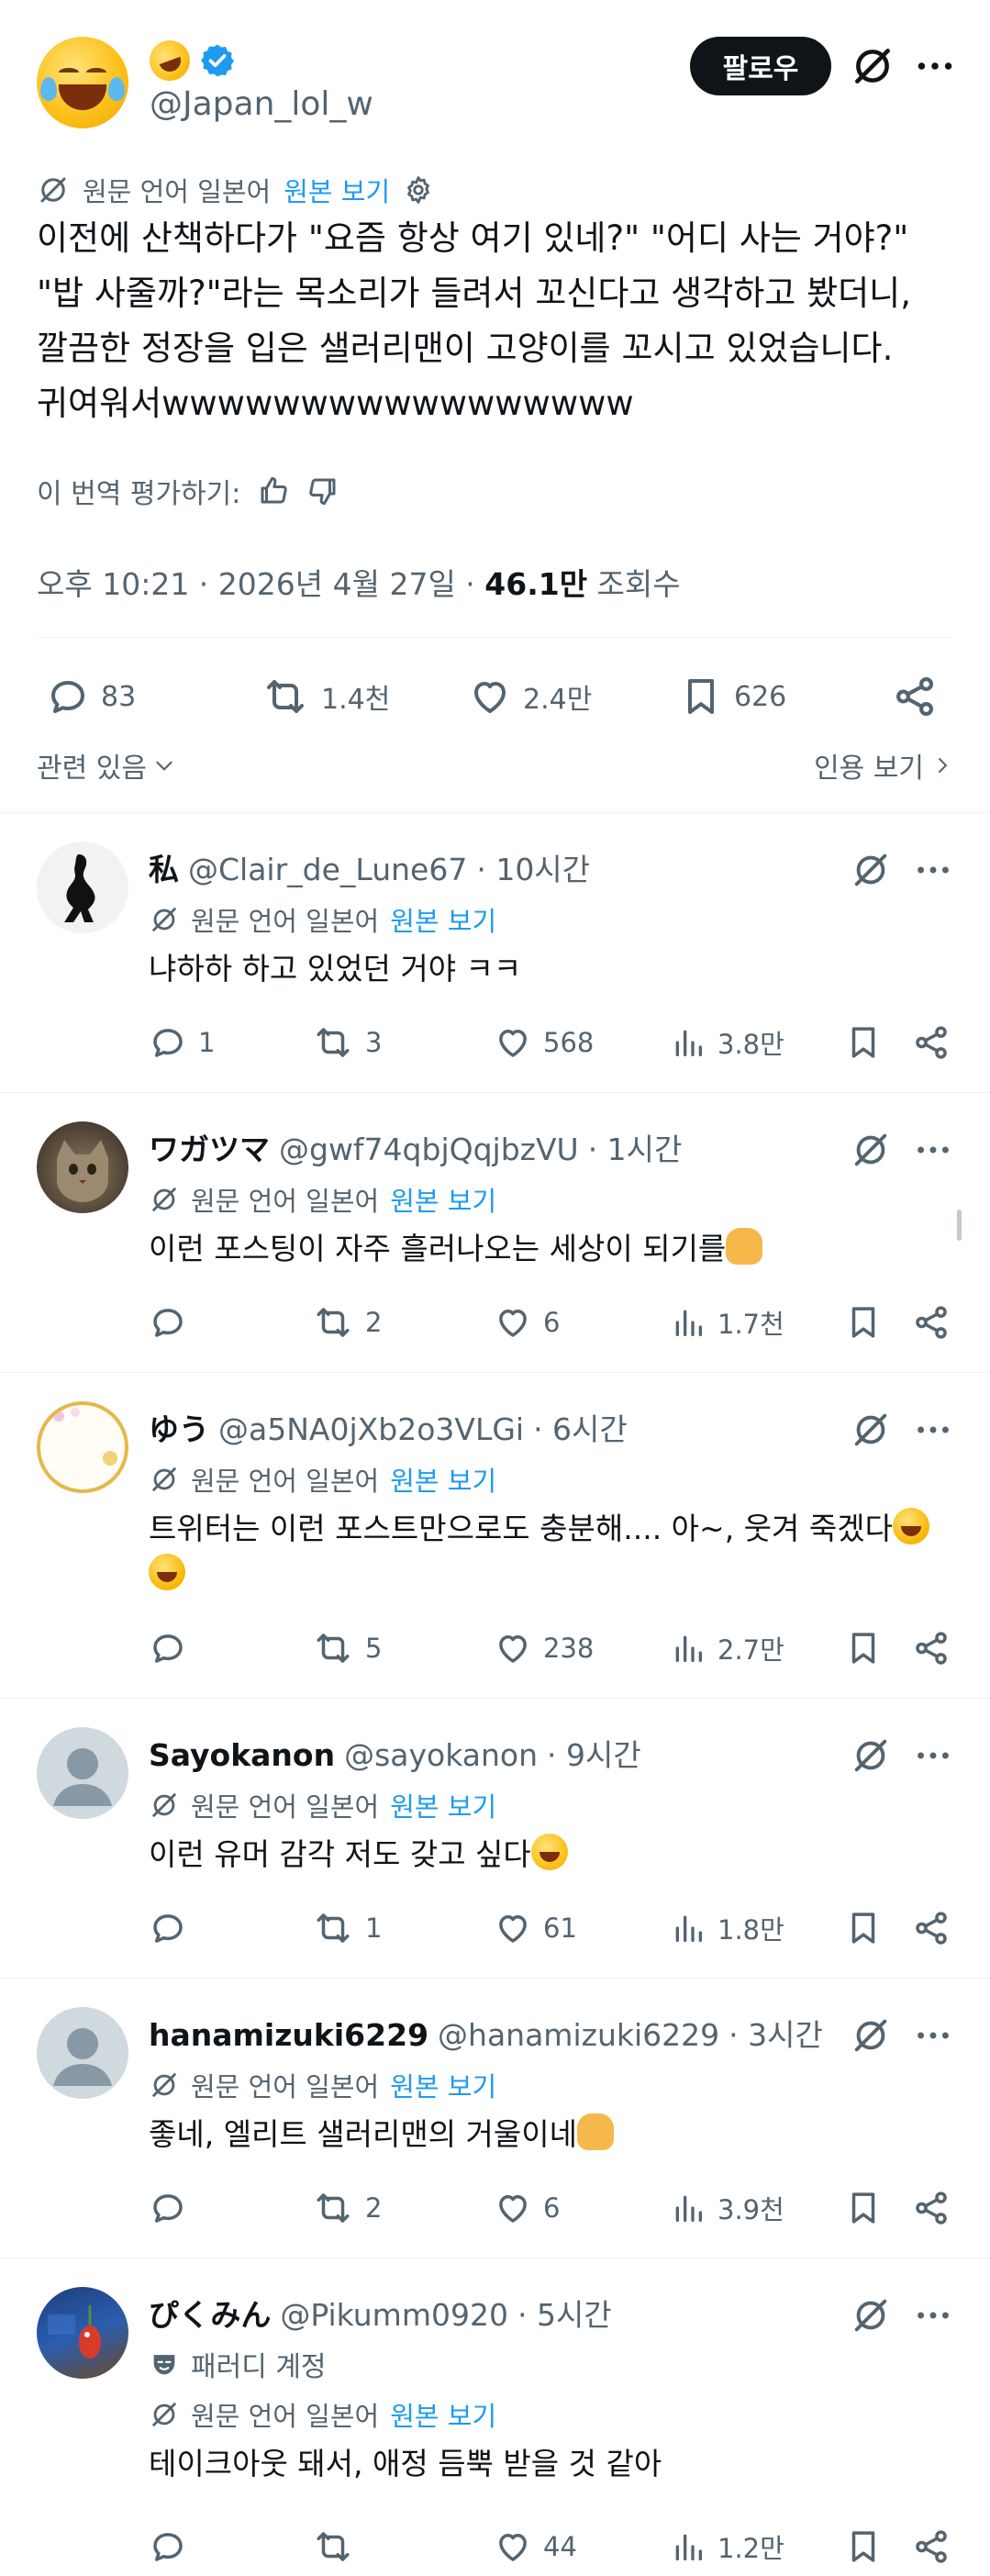 Image resolution: width=990 pixels, height=2576 pixels. I want to click on like-button: 238, so click(544, 1648).